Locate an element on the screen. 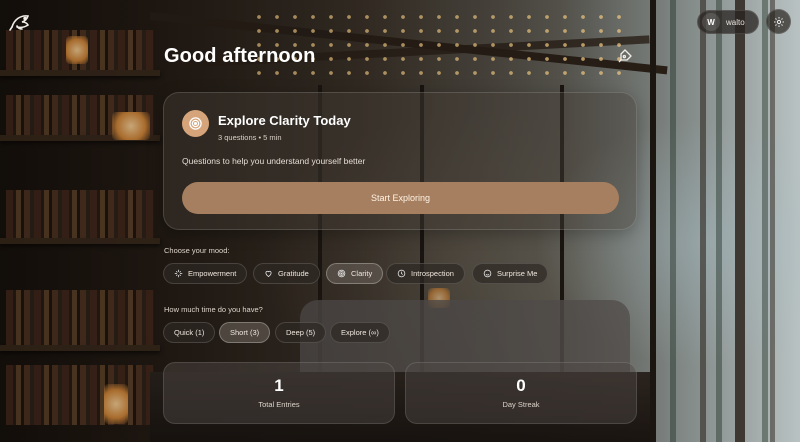 This screenshot has height=442, width=800. mood-chip-label: Empowerment is located at coordinates (212, 273).